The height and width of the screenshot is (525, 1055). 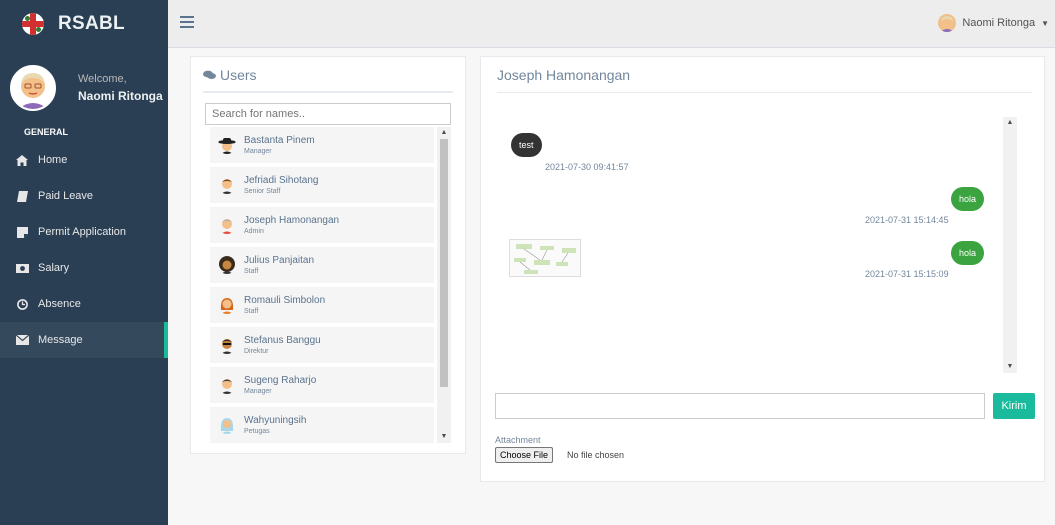 I want to click on user-role: Petugas, so click(x=257, y=431).